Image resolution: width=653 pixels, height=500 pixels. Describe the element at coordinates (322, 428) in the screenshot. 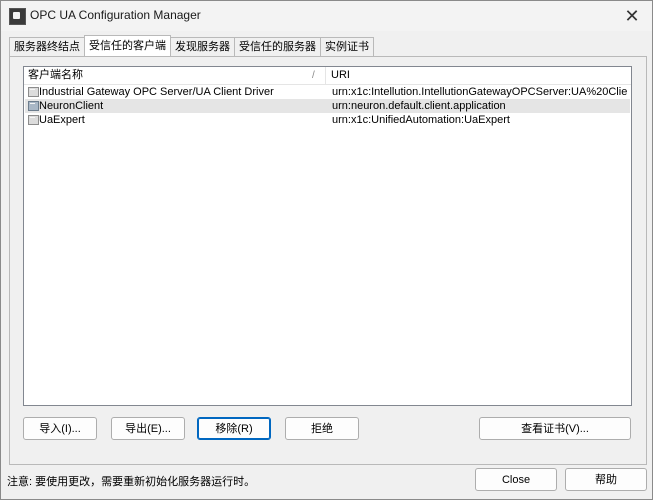

I see `reject-button: 拒绝` at that location.